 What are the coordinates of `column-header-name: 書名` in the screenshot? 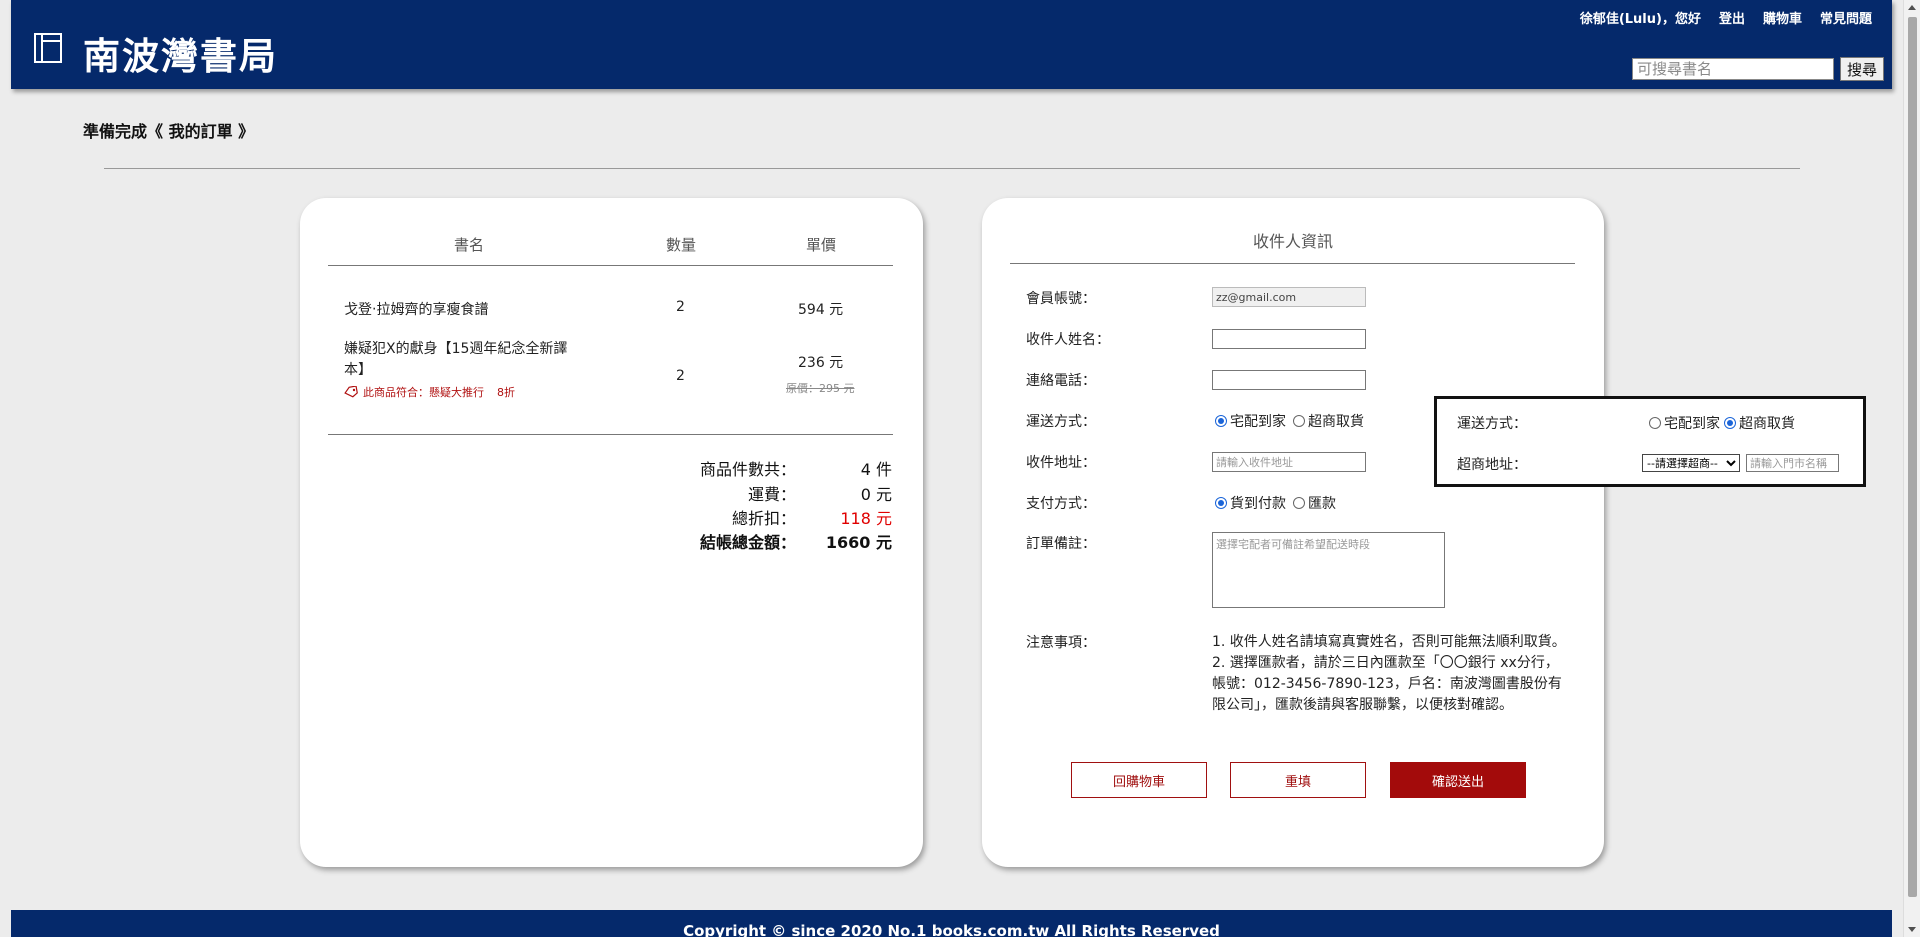 It's located at (469, 245).